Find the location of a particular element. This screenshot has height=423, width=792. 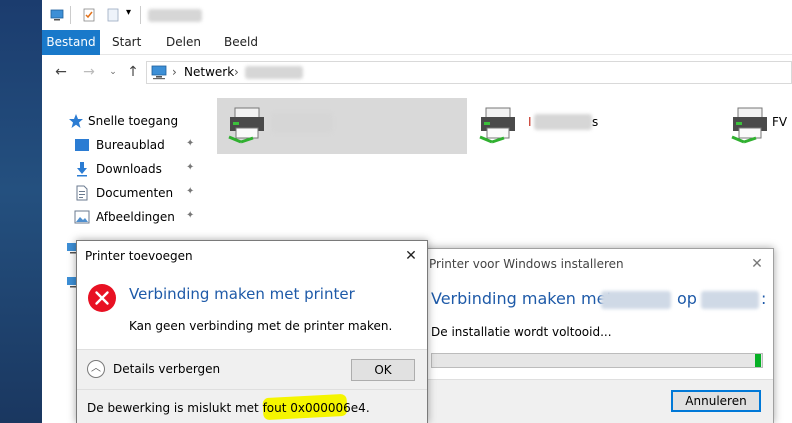

star-icon is located at coordinates (76, 121).